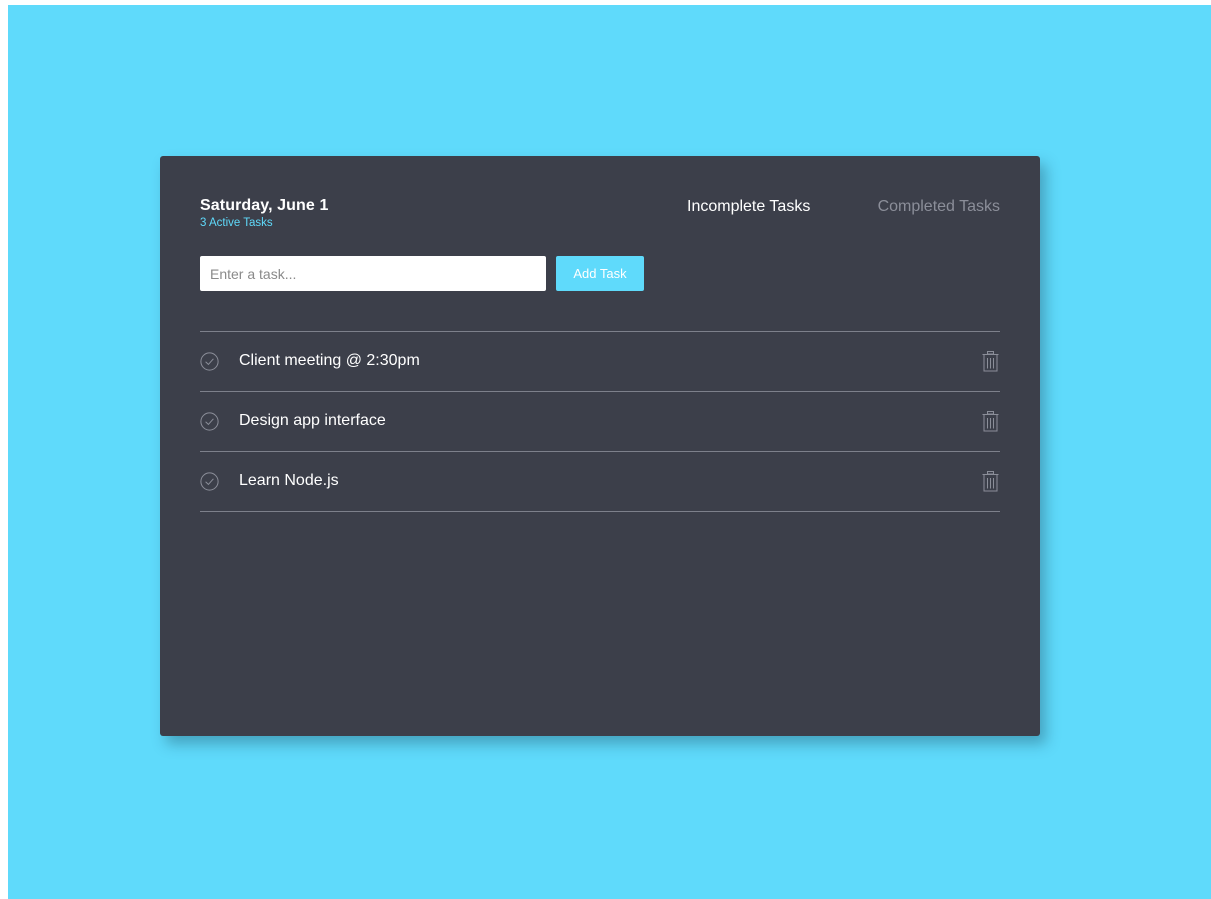  I want to click on task-label: Client meeting @ 2:30pm, so click(329, 360).